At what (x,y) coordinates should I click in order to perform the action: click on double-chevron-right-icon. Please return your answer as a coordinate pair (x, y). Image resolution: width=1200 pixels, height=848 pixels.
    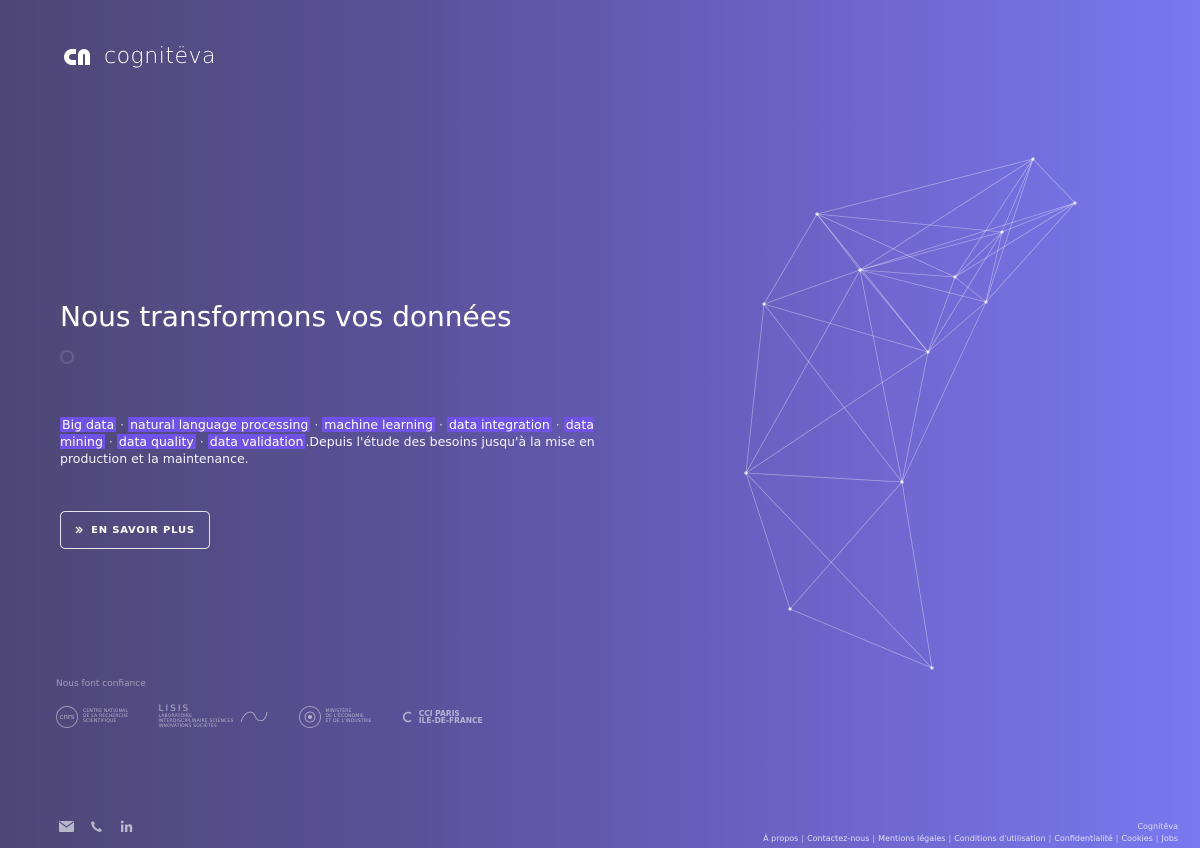
    Looking at the image, I should click on (79, 530).